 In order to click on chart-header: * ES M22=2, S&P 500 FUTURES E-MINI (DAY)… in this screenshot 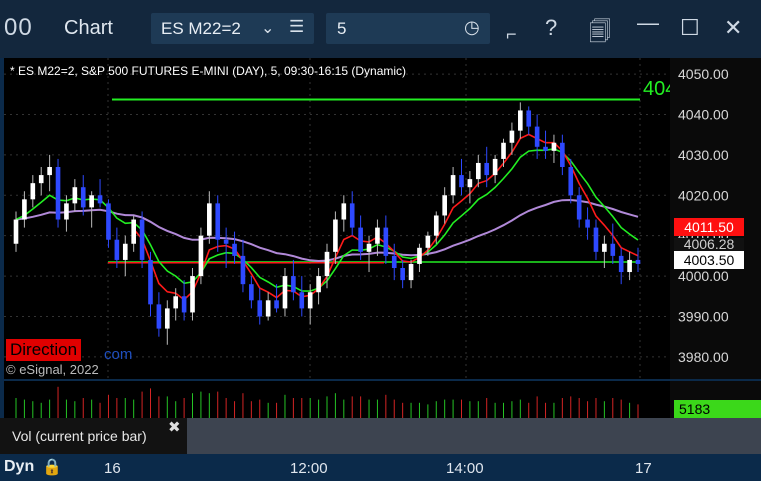, I will do `click(208, 71)`.